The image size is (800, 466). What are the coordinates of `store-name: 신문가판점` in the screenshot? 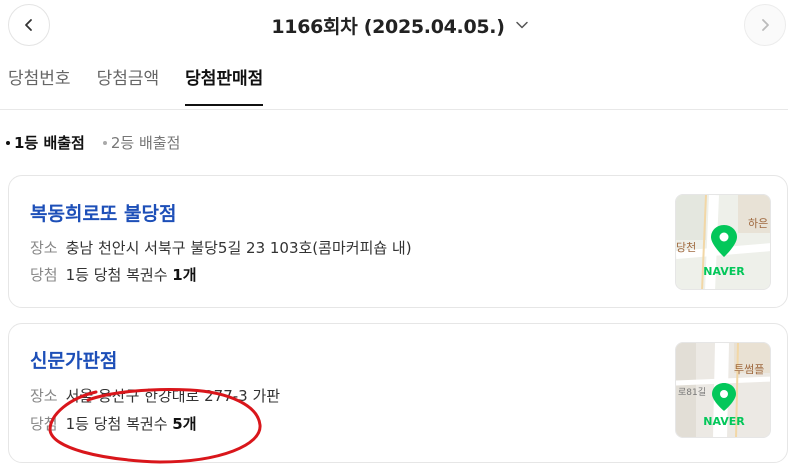 It's located at (73, 359).